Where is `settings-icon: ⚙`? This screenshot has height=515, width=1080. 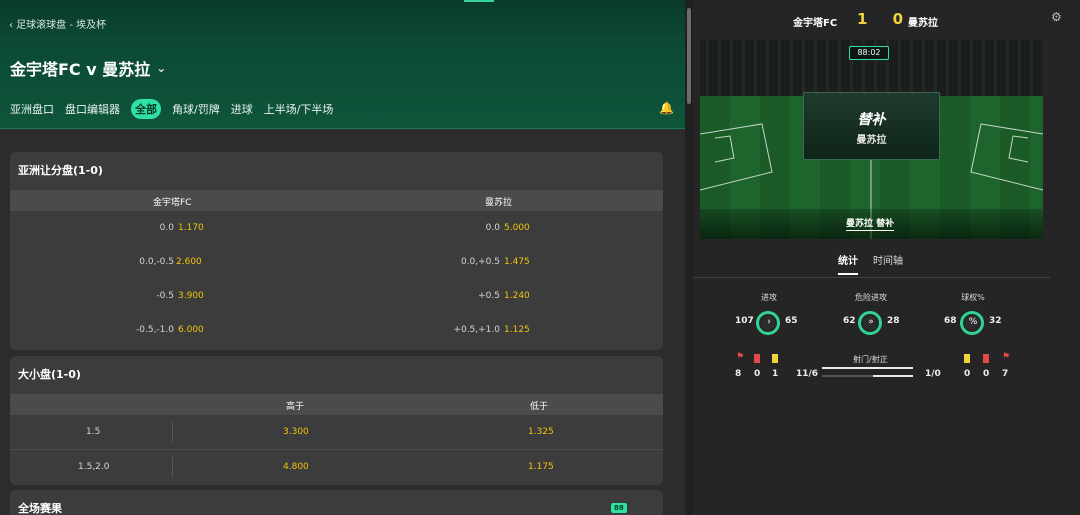
settings-icon: ⚙ is located at coordinates (1056, 17).